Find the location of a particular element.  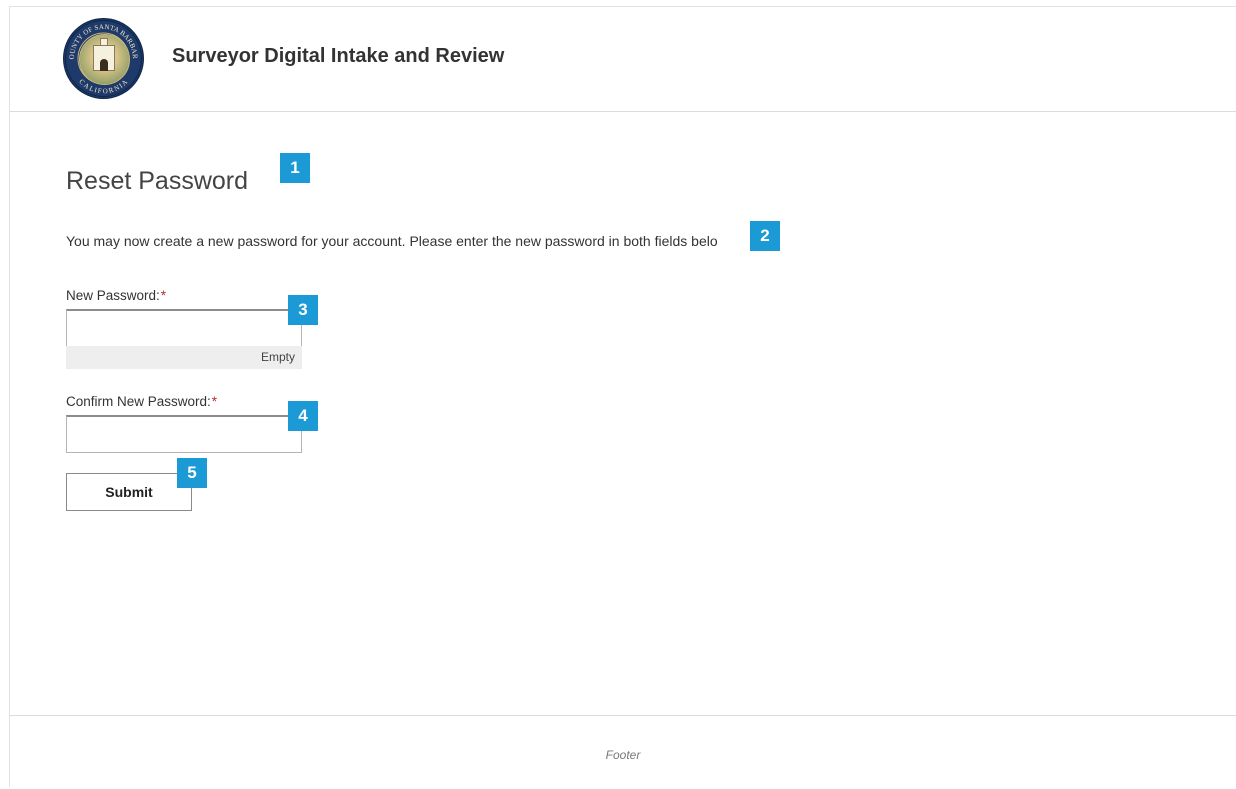

county-seal-logo: COUNTY OF SANTA BARBARA CALIFORNIA is located at coordinates (103, 58).